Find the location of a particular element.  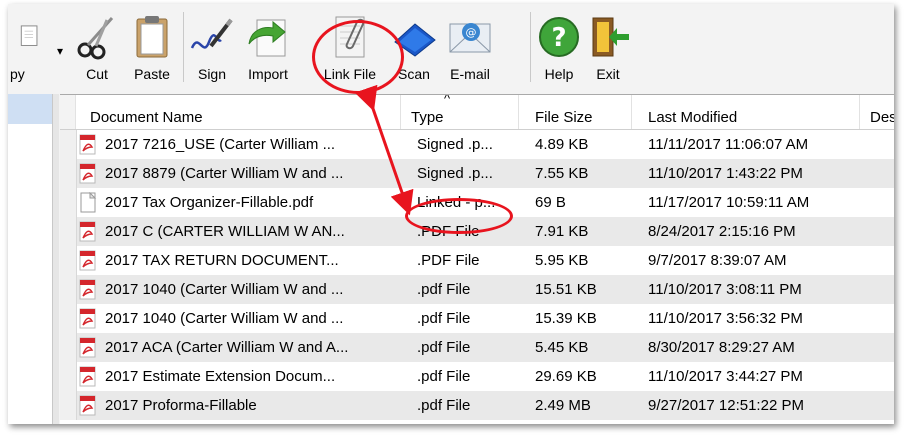

signature-pen-icon is located at coordinates (211, 33).